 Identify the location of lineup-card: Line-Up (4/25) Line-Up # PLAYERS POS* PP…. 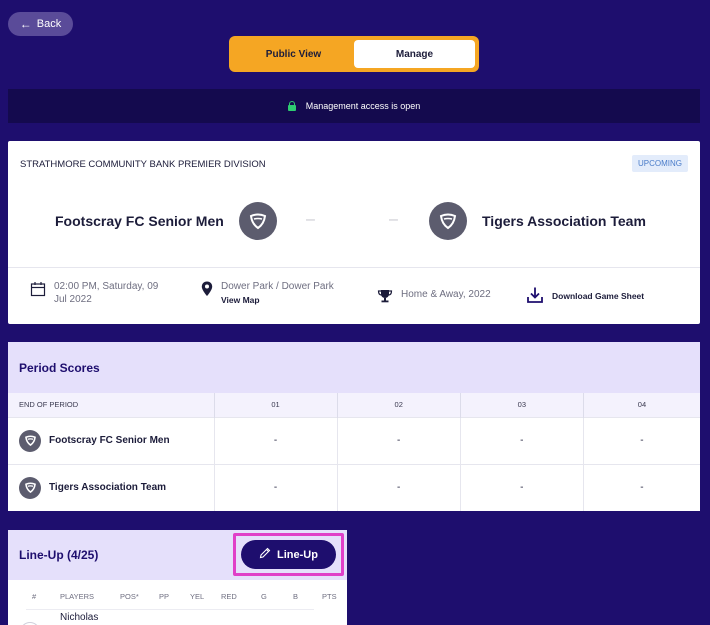
(177, 577).